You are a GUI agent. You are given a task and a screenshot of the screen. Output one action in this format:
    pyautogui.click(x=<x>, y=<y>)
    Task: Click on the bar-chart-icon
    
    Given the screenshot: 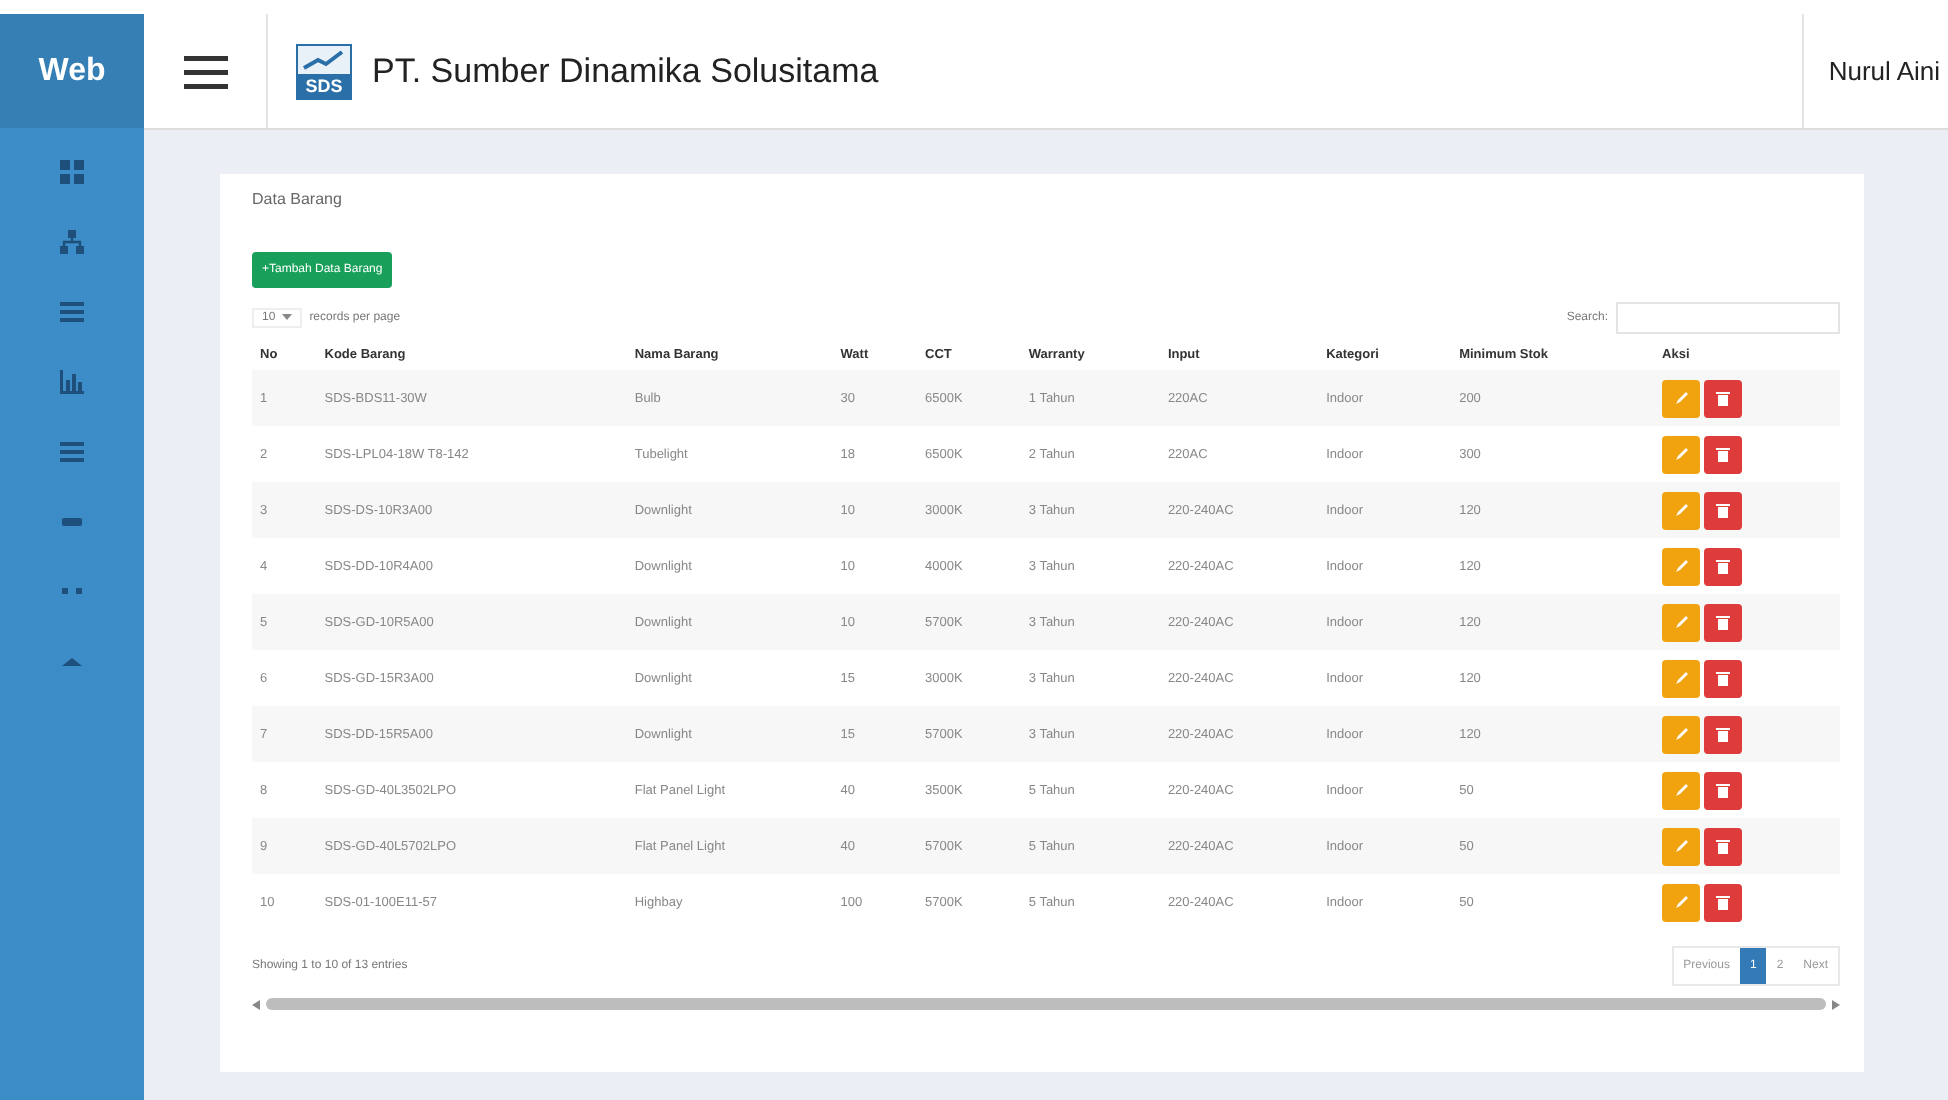 What is the action you would take?
    pyautogui.click(x=72, y=382)
    